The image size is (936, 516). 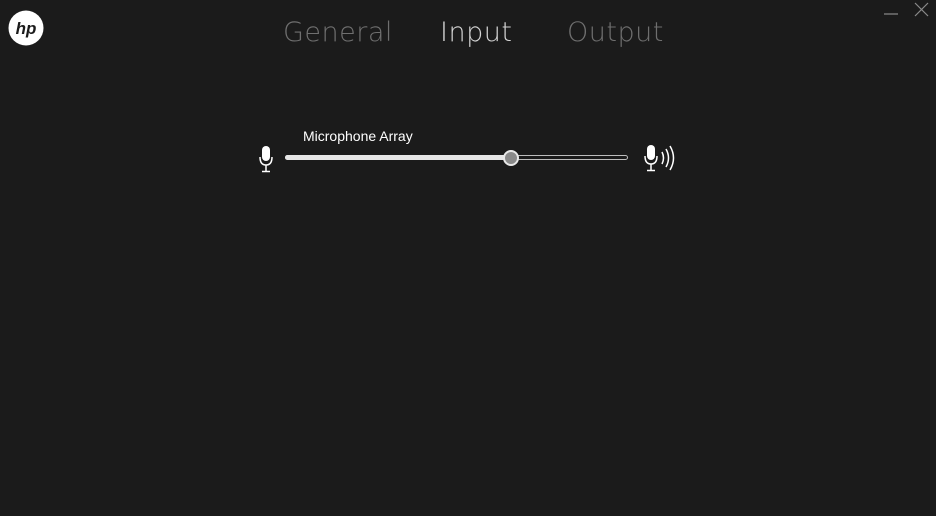 What do you see at coordinates (358, 136) in the screenshot?
I see `device-label: Microphone Array` at bounding box center [358, 136].